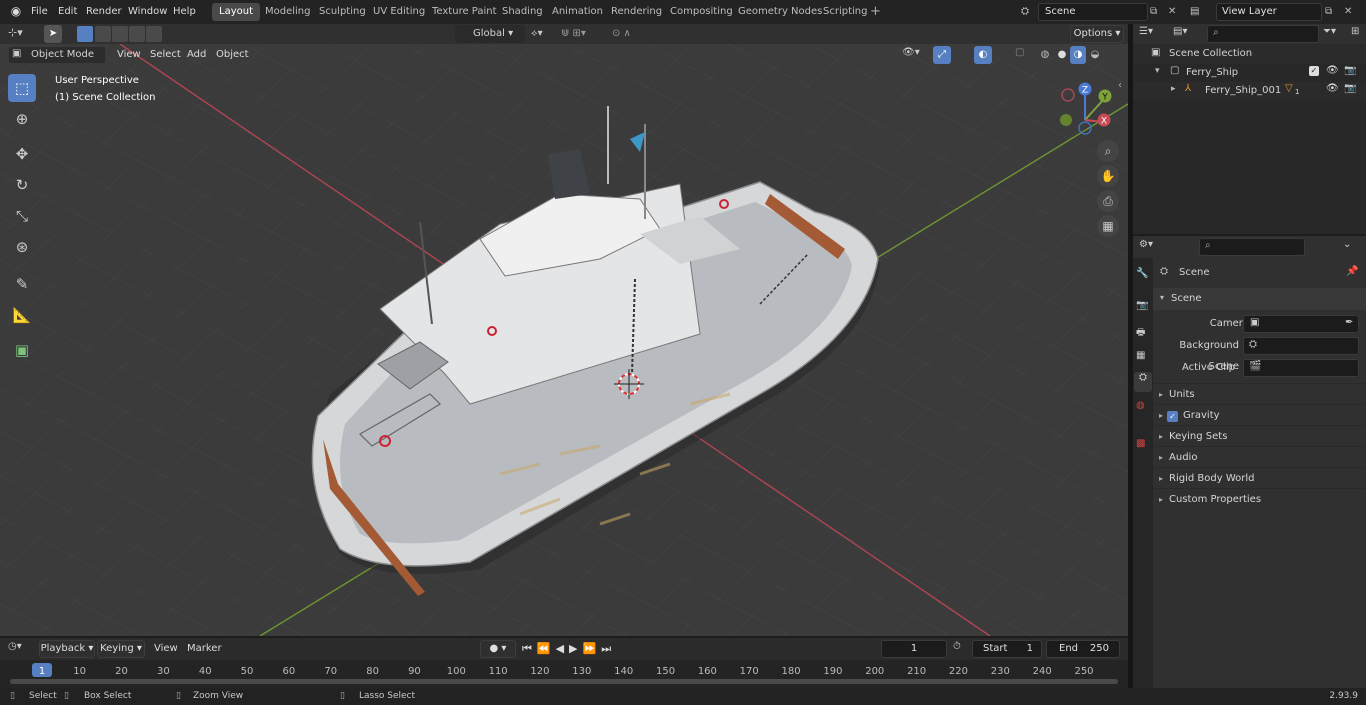 Image resolution: width=1366 pixels, height=705 pixels. I want to click on cursor-tool-icon: ⊕, so click(22, 119).